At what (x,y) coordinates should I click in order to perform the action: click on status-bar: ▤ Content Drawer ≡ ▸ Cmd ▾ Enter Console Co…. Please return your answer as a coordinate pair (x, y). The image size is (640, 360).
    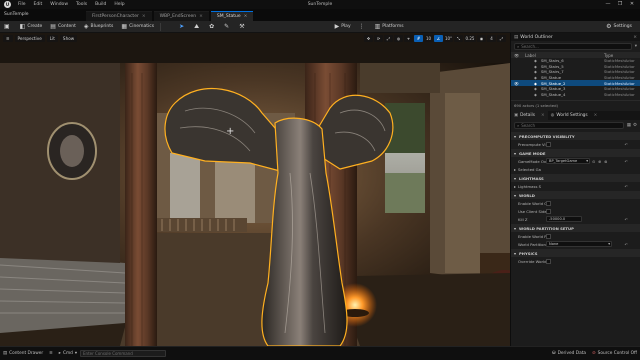
    Looking at the image, I should click on (320, 353).